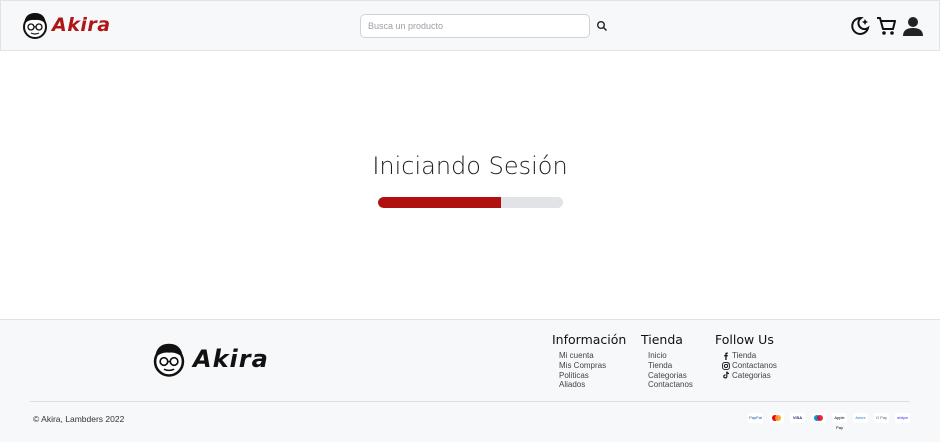 The image size is (940, 442). I want to click on footer-link-aliados: Aliados, so click(592, 385).